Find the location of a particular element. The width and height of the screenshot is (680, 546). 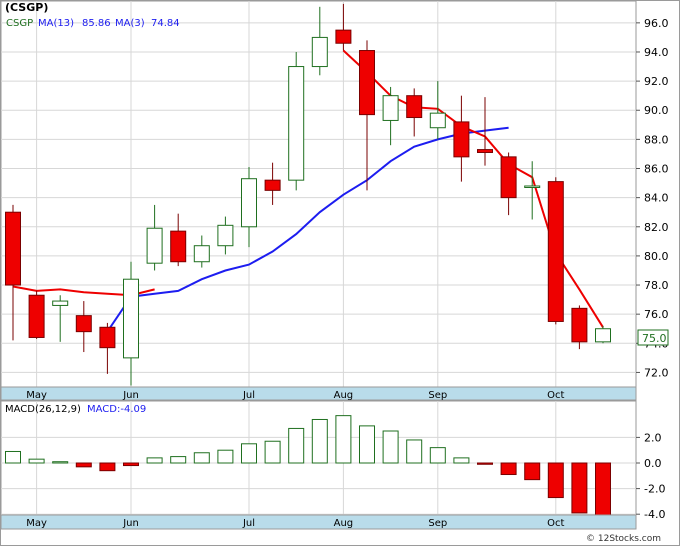

price-x-tick-label: May is located at coordinates (36, 395).